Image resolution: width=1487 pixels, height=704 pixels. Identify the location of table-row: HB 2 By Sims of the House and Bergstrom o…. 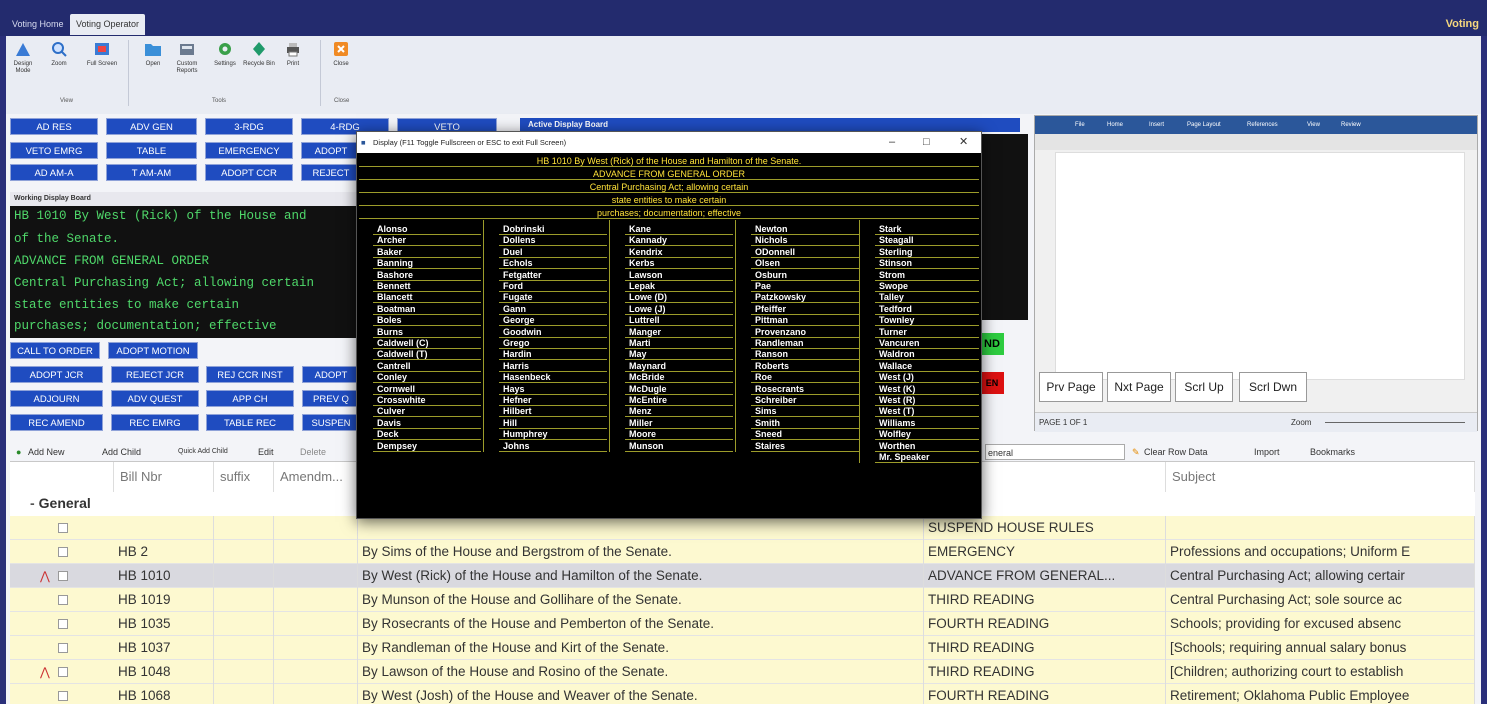
(742, 552).